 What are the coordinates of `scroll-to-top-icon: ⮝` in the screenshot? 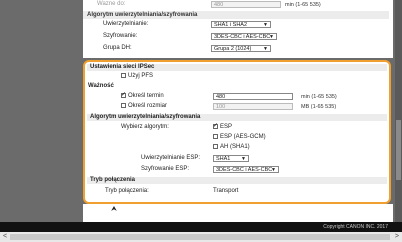 It's located at (114, 210).